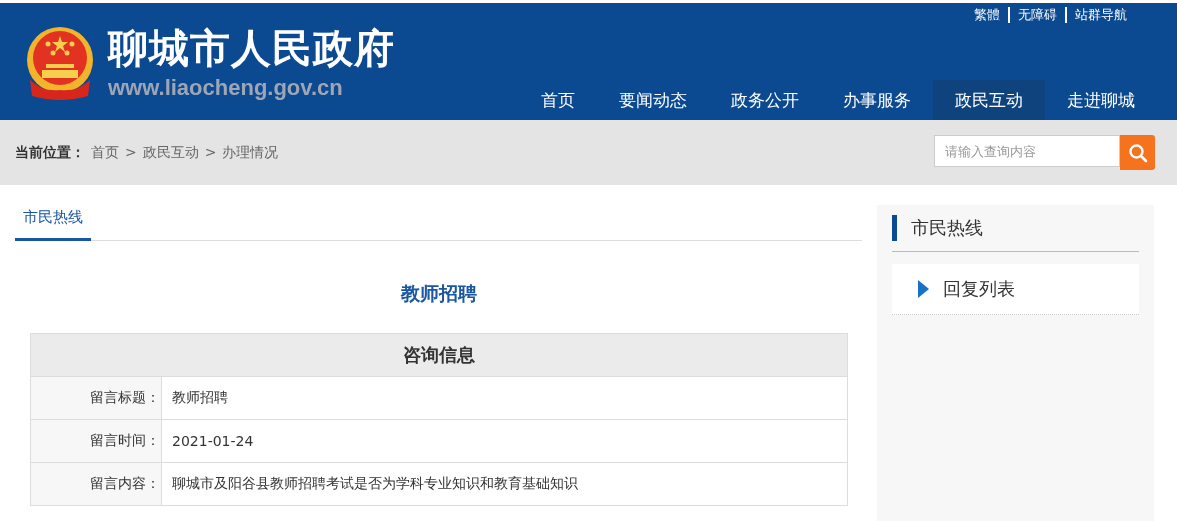  What do you see at coordinates (987, 15) in the screenshot?
I see `header-link: 繁體` at bounding box center [987, 15].